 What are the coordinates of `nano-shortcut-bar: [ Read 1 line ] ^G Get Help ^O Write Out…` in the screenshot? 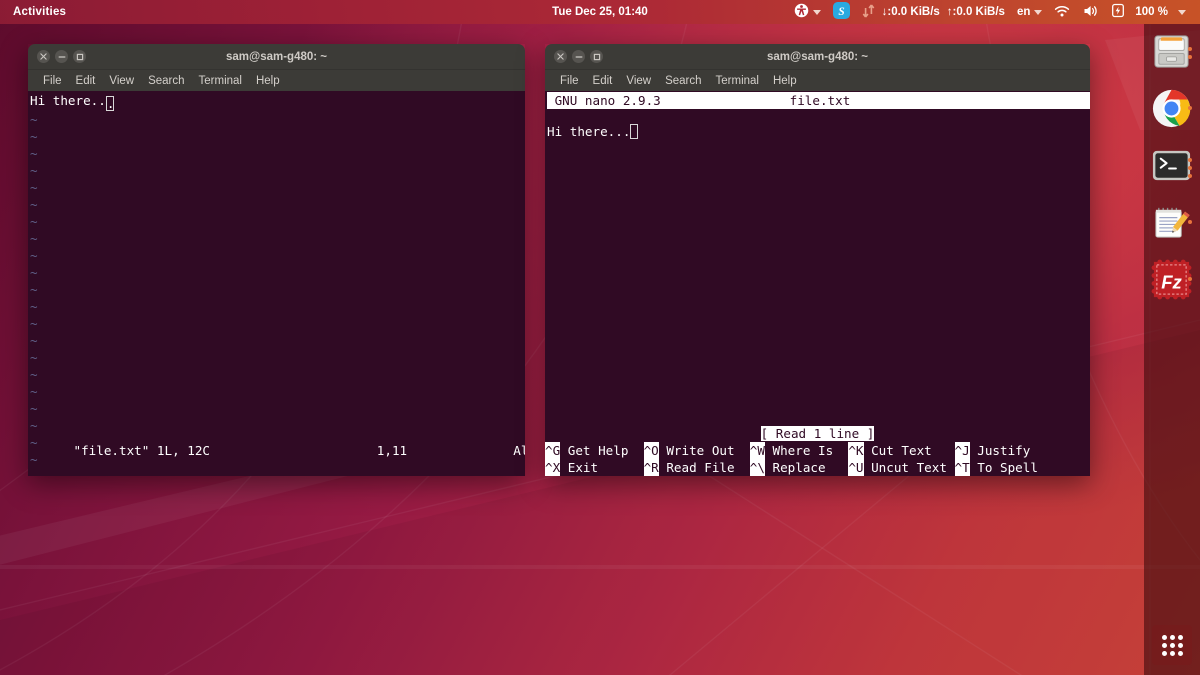 It's located at (817, 450).